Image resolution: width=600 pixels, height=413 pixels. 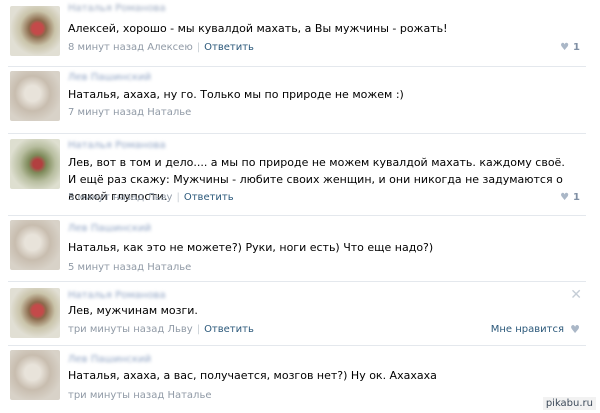 I want to click on comment-meta: три минуты назад Льву | Ответить, so click(x=161, y=329).